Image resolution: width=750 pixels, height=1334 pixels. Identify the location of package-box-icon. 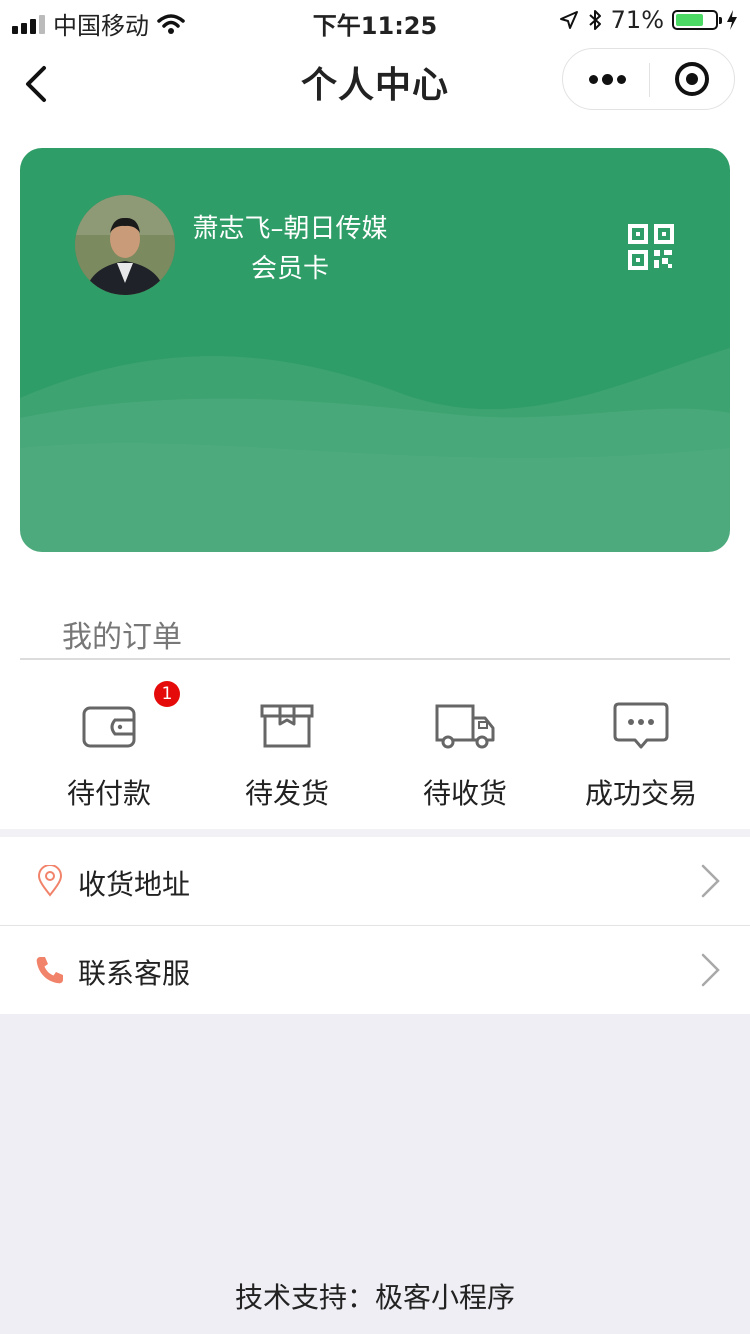
(287, 726).